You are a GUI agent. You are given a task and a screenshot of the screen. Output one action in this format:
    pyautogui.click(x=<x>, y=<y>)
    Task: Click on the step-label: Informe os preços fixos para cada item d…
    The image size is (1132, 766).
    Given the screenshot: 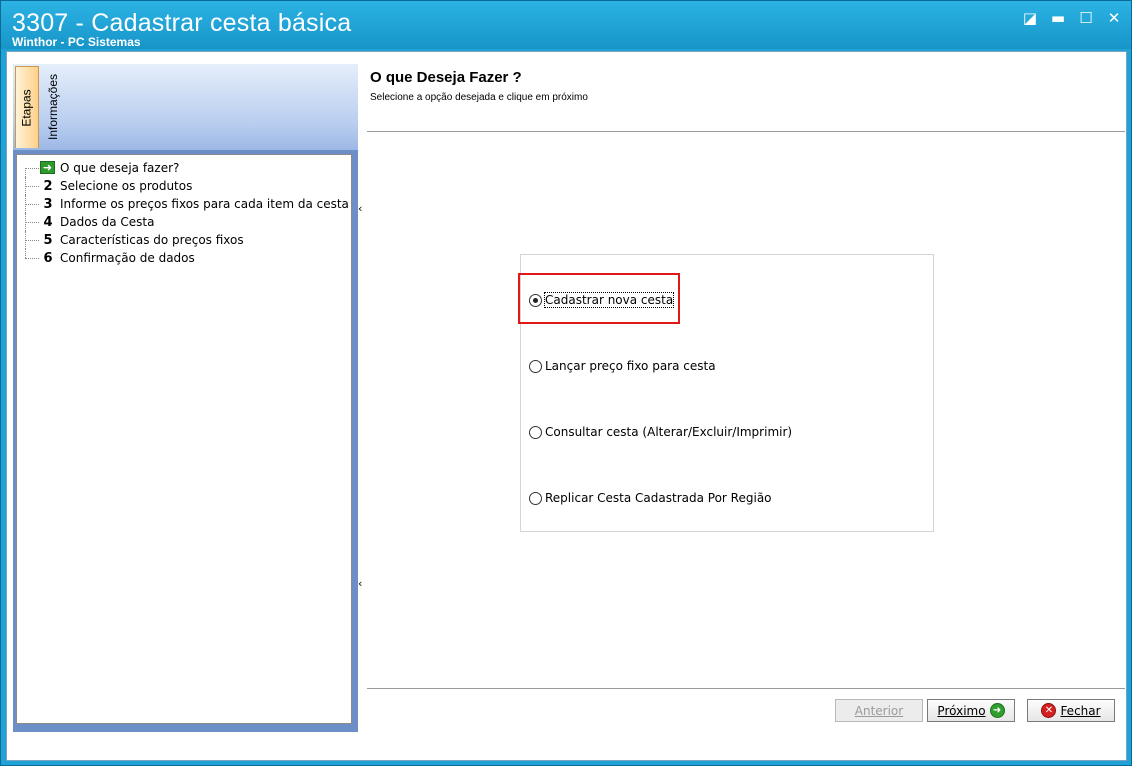 What is the action you would take?
    pyautogui.click(x=204, y=204)
    